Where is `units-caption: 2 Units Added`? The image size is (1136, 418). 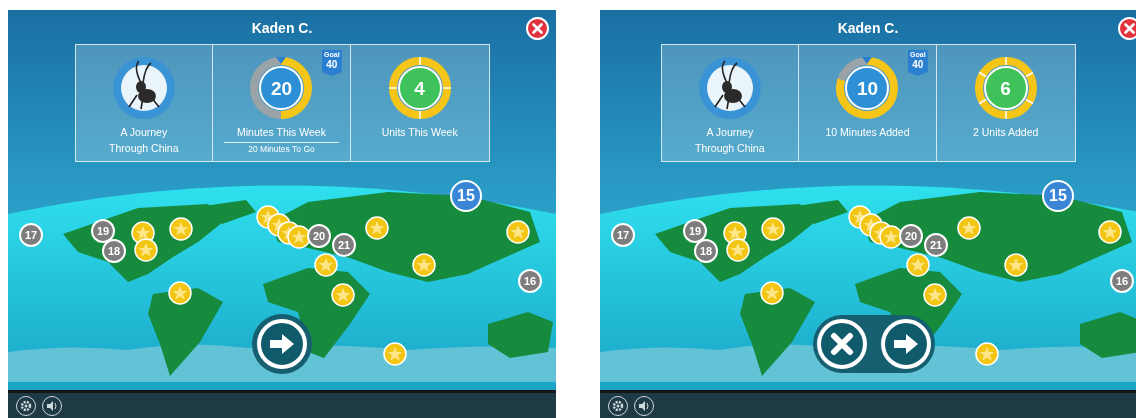 units-caption: 2 Units Added is located at coordinates (1005, 132).